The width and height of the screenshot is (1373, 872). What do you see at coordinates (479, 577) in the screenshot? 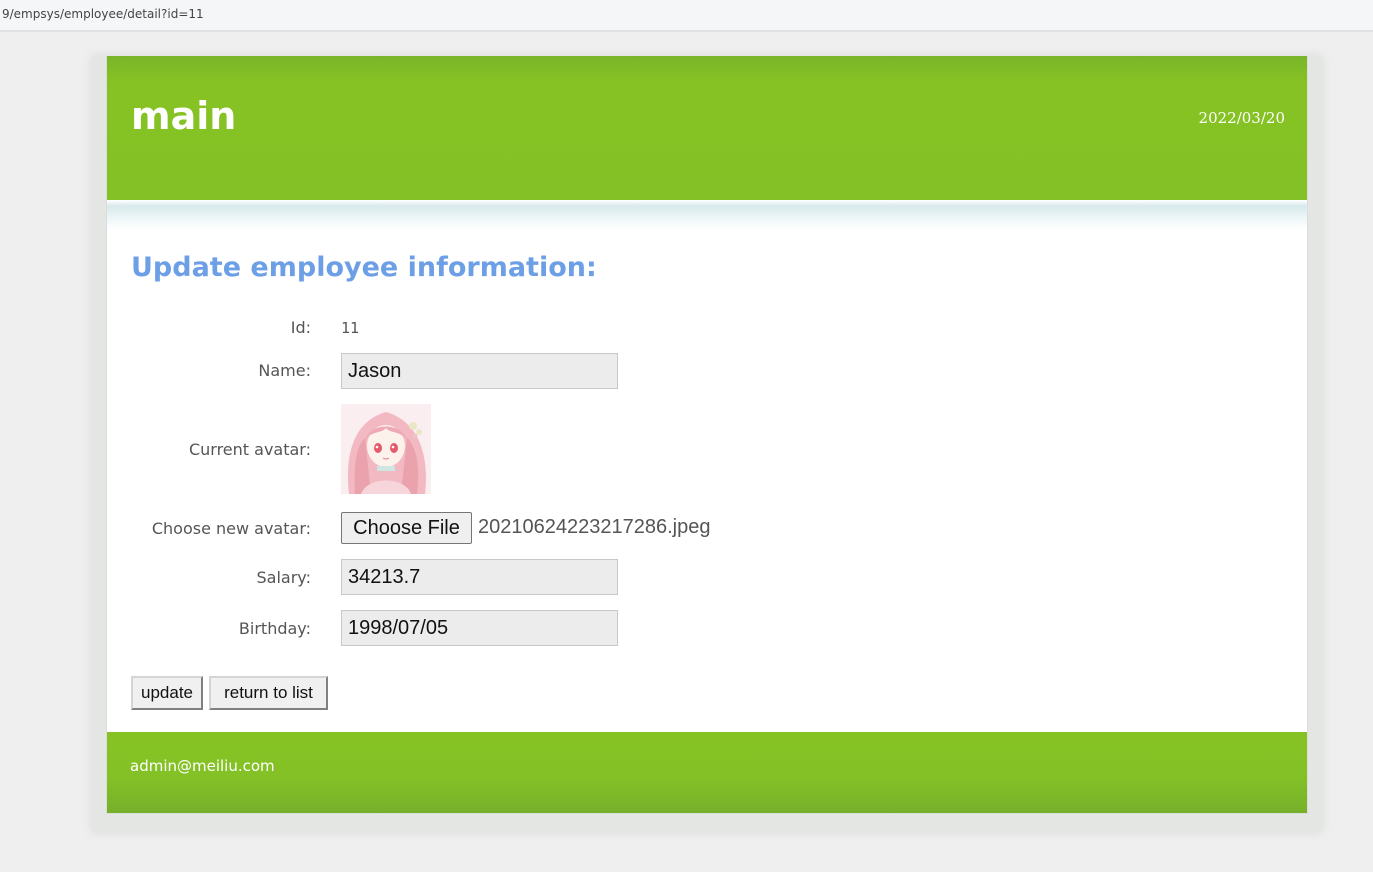
I see `salary-input` at bounding box center [479, 577].